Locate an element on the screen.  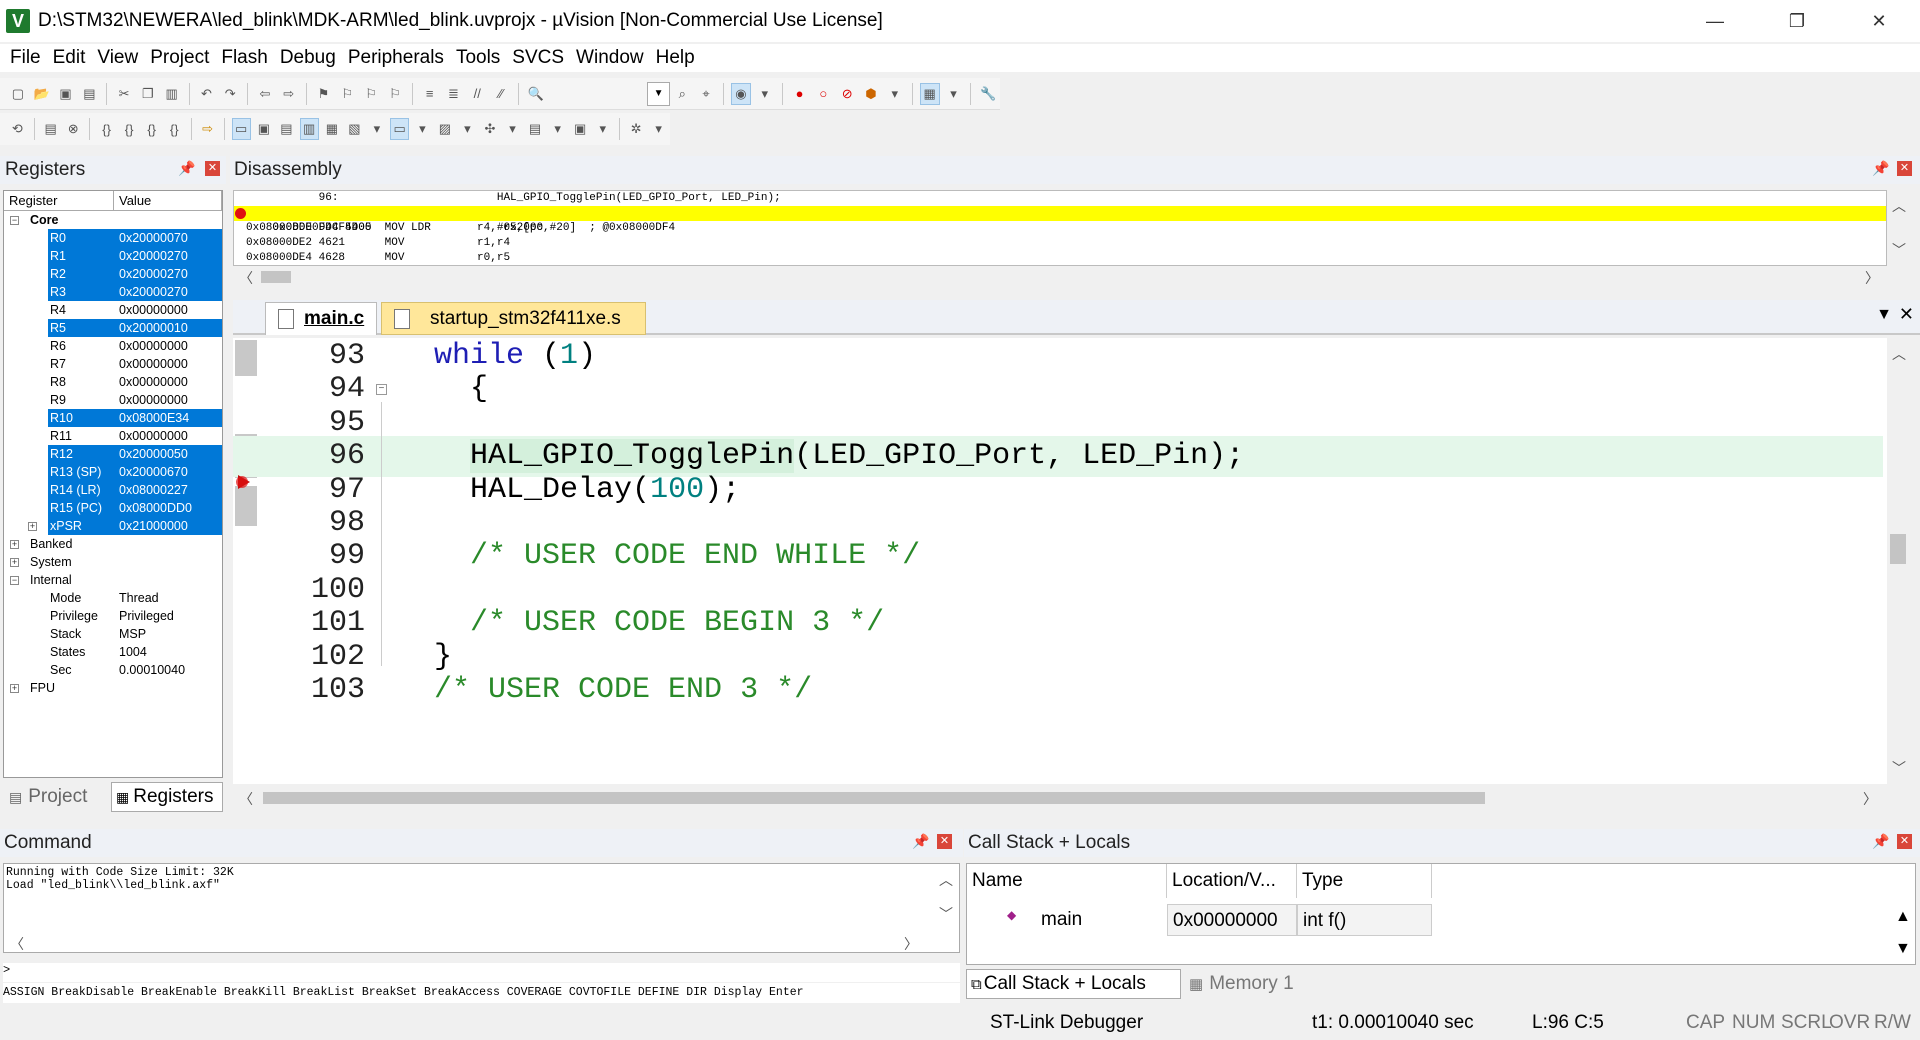
save-all-icon: ▤ is located at coordinates (89, 94).